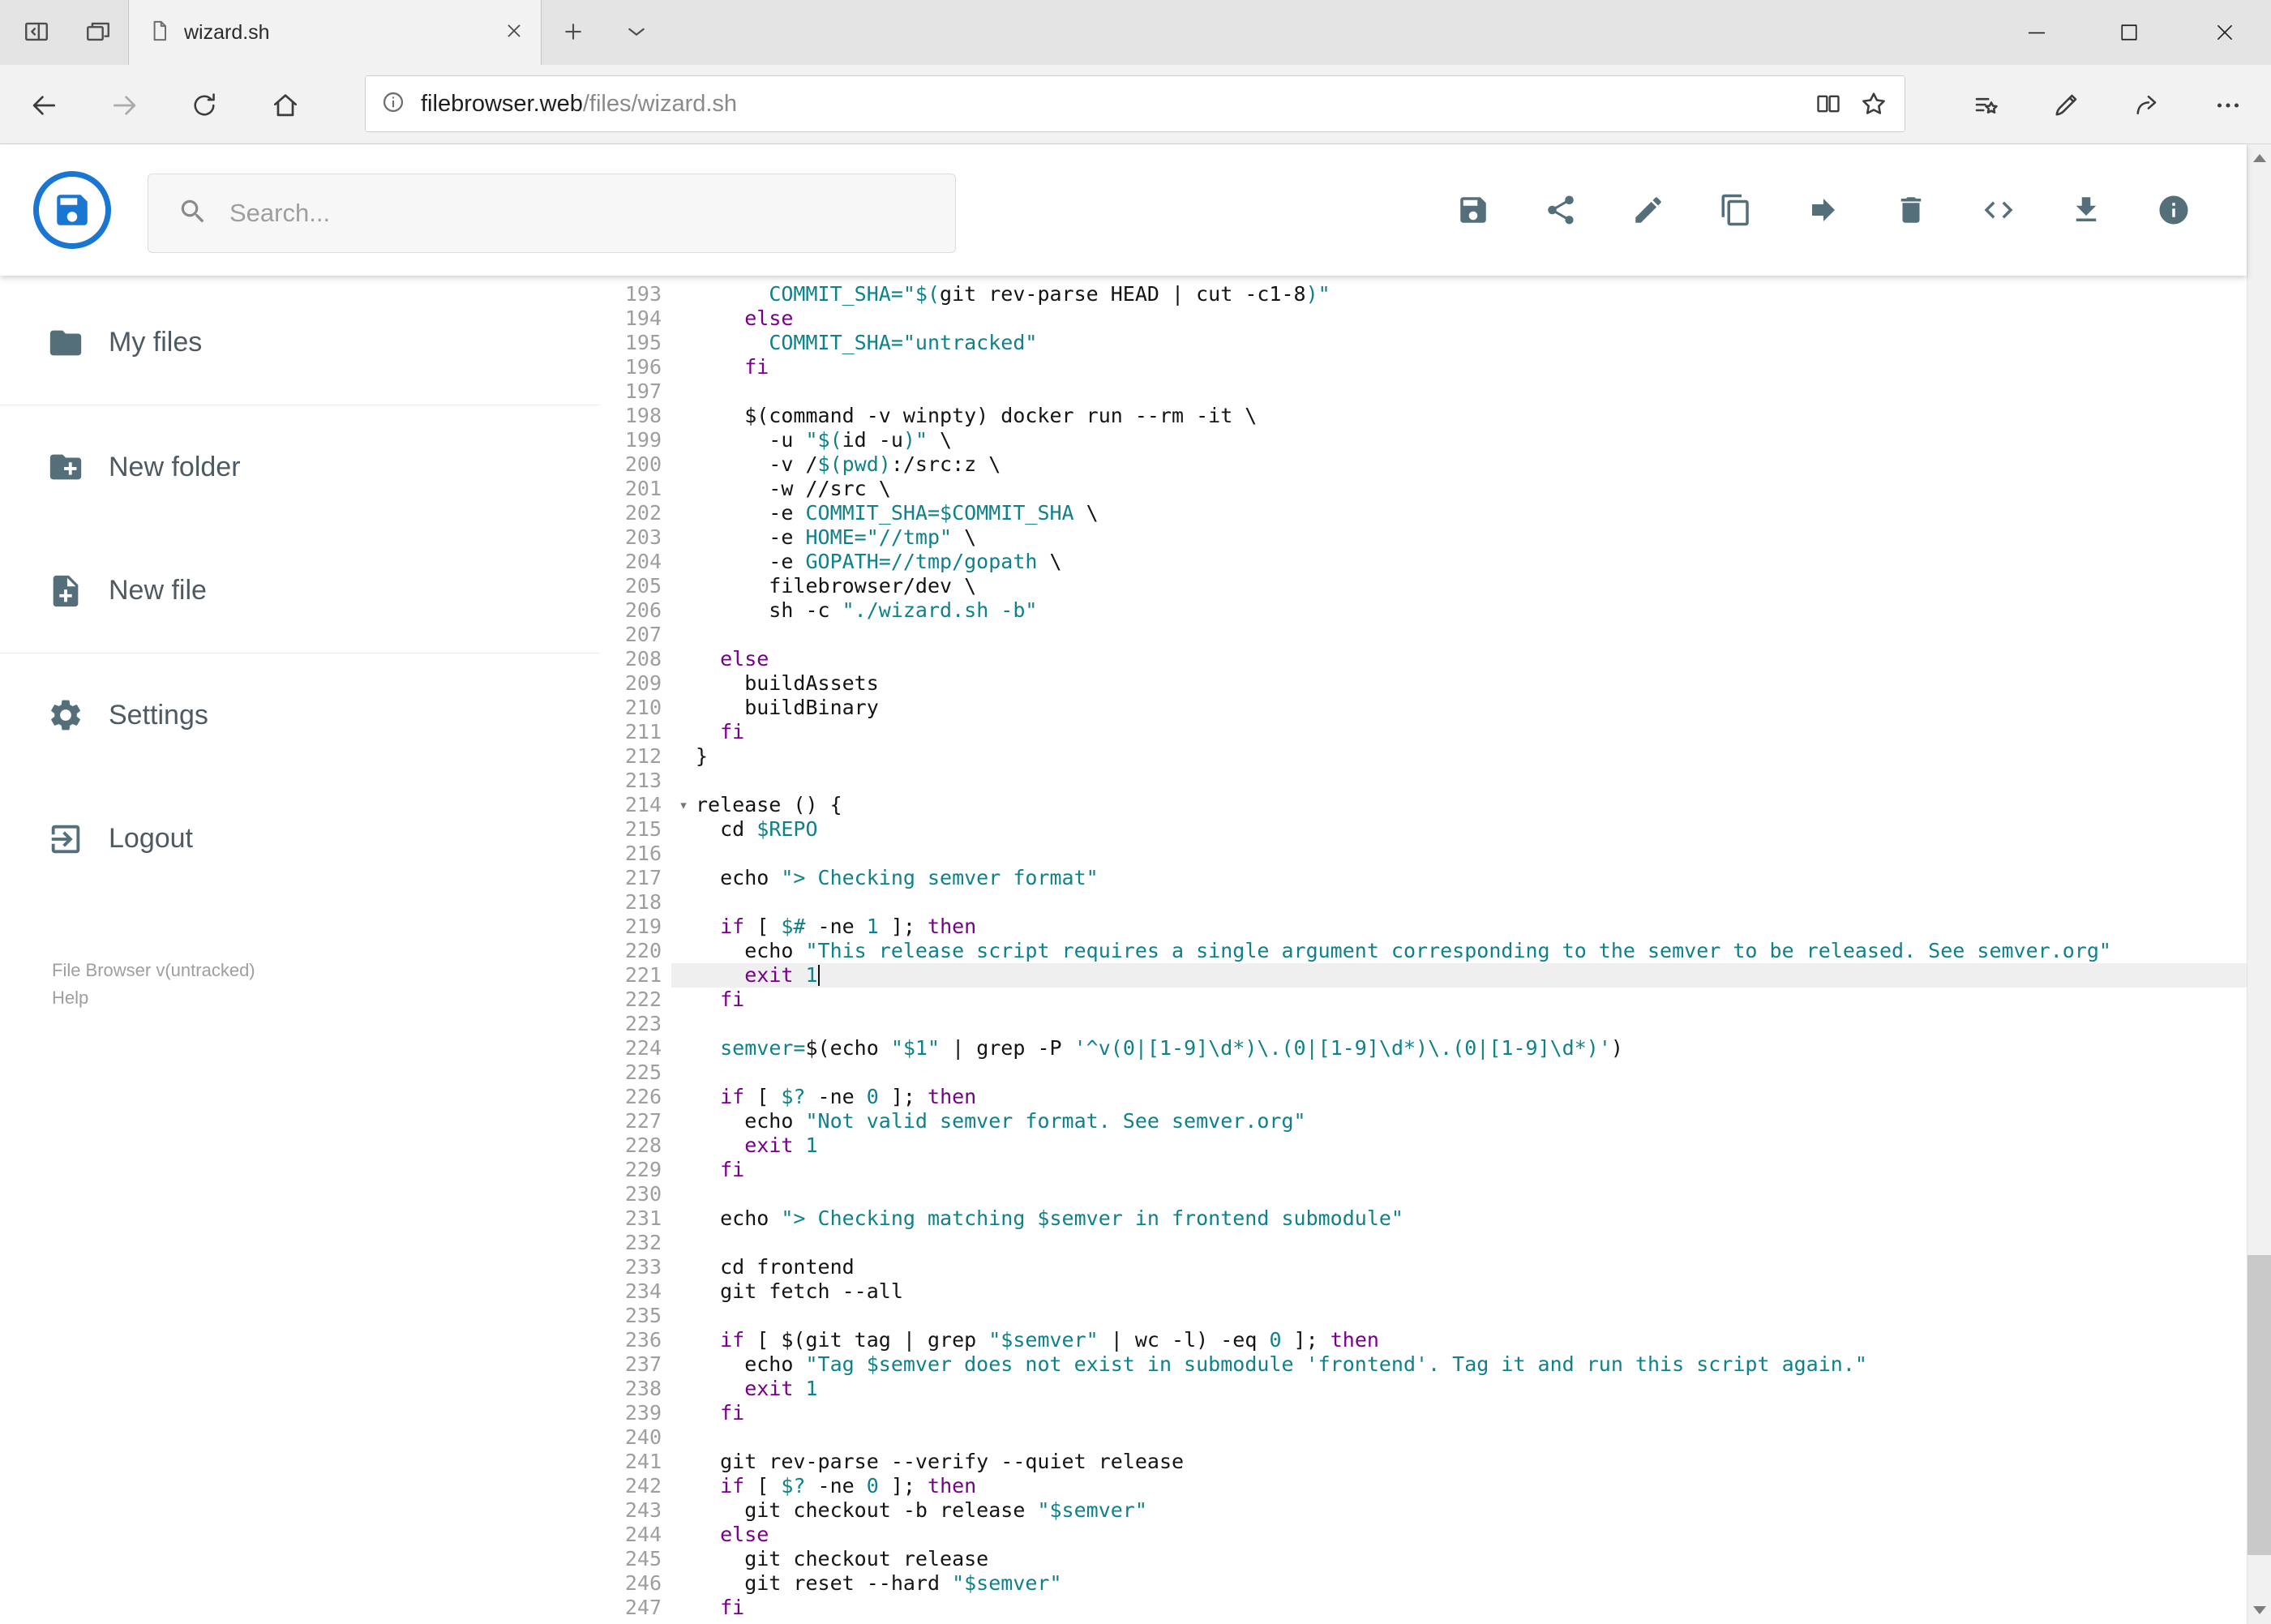 The image size is (2271, 1624). I want to click on code-line: 229 fi, so click(1423, 1170).